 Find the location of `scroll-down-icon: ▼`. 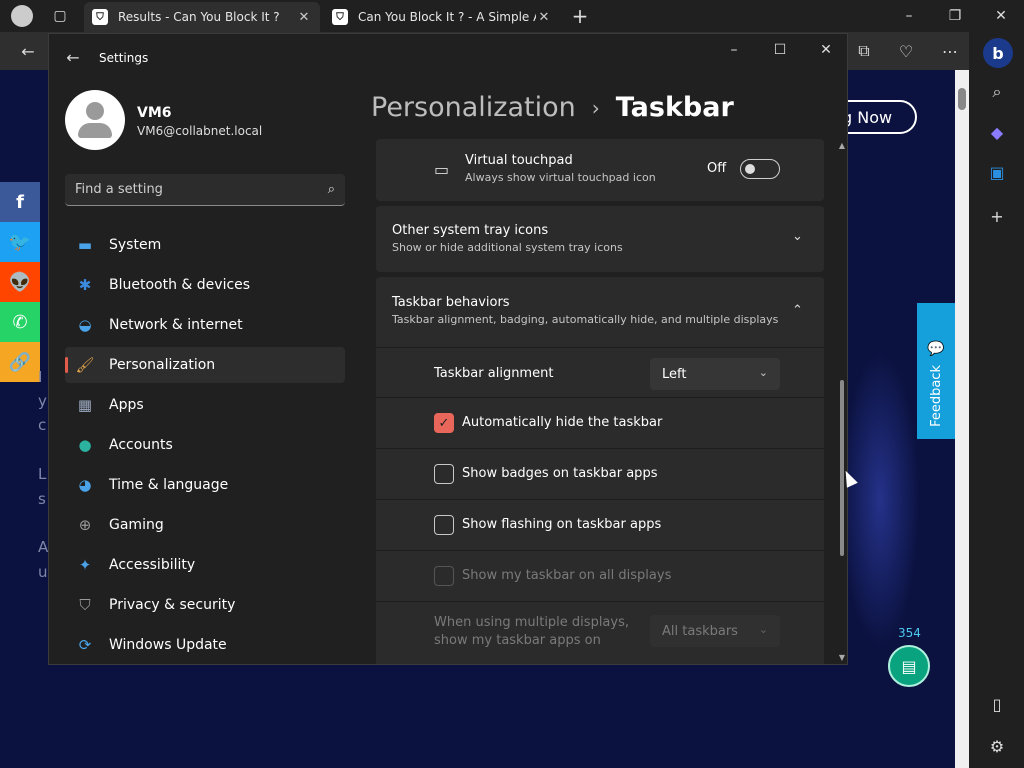

scroll-down-icon: ▼ is located at coordinates (842, 657).